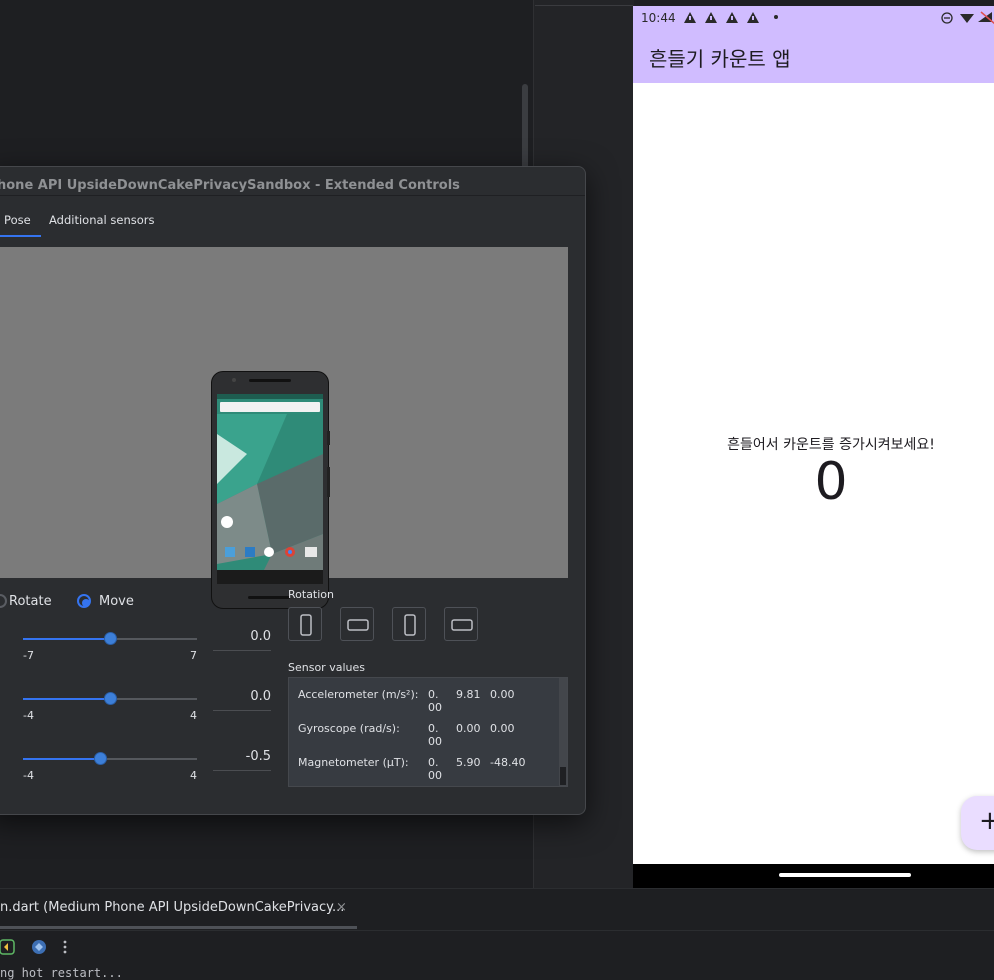 Image resolution: width=994 pixels, height=980 pixels. I want to click on rotate-landscape-button, so click(357, 624).